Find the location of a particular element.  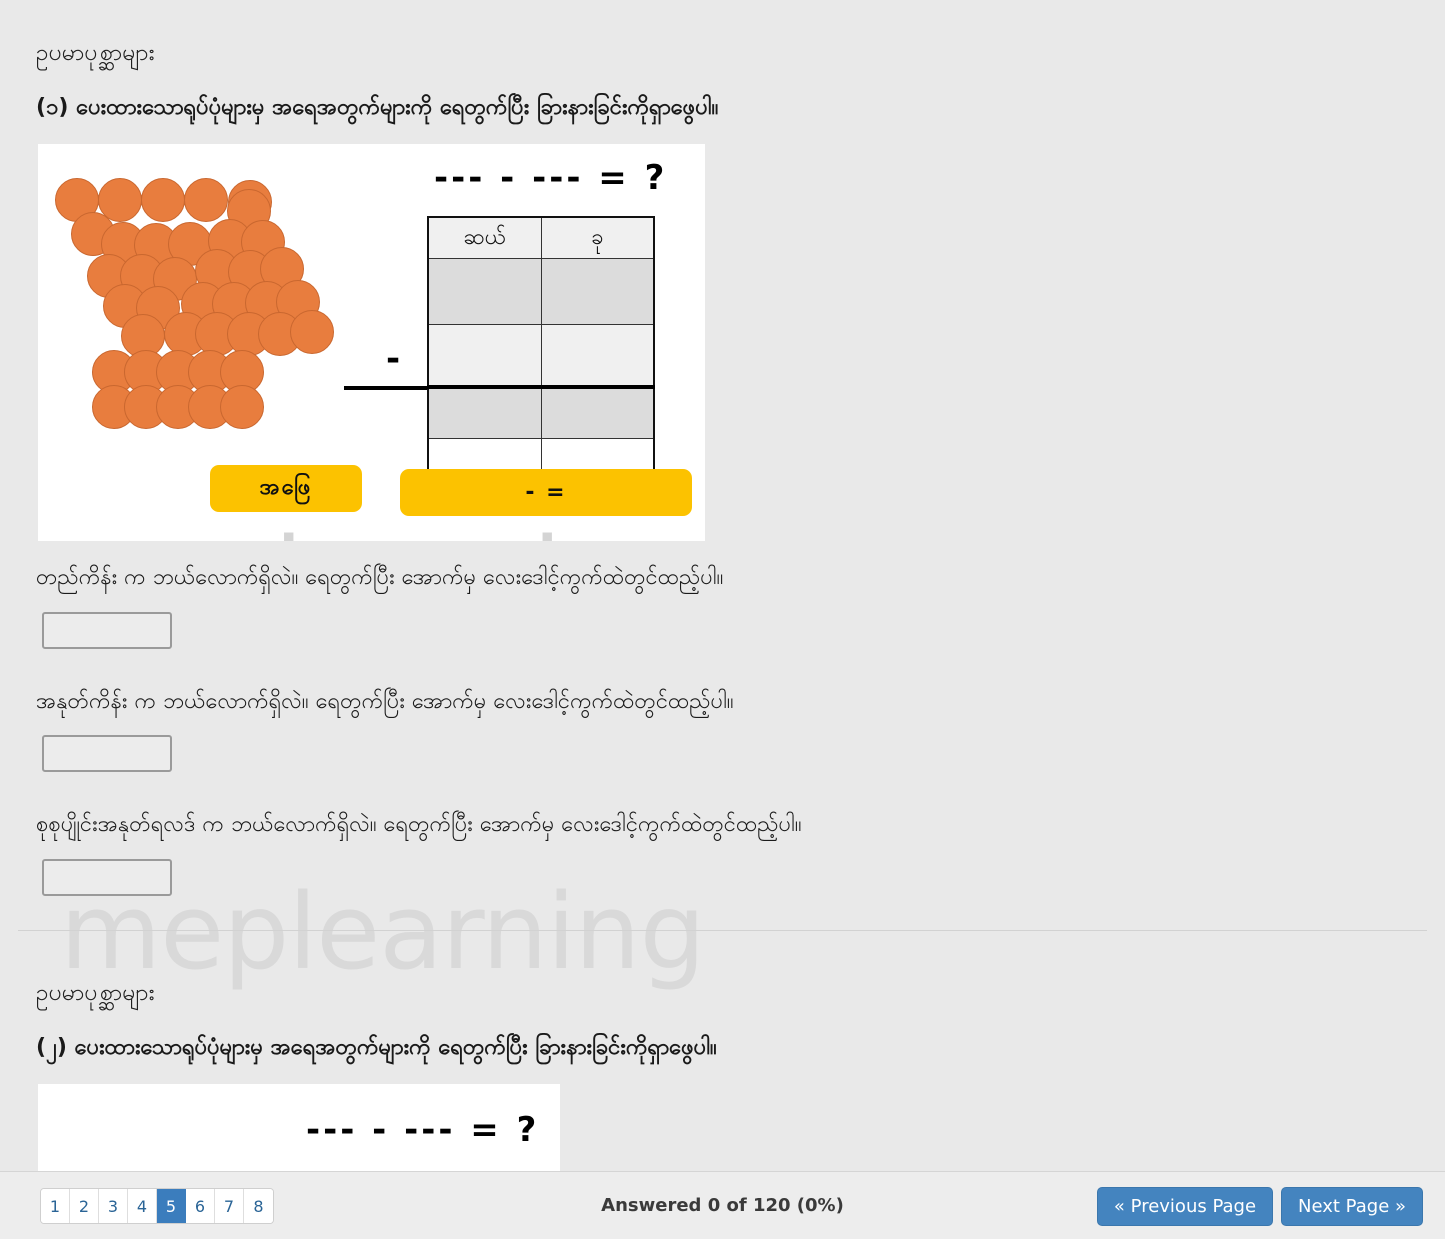

question-1-heading: ဥပမာပုစ္ဆာများ is located at coordinates (95, 53).